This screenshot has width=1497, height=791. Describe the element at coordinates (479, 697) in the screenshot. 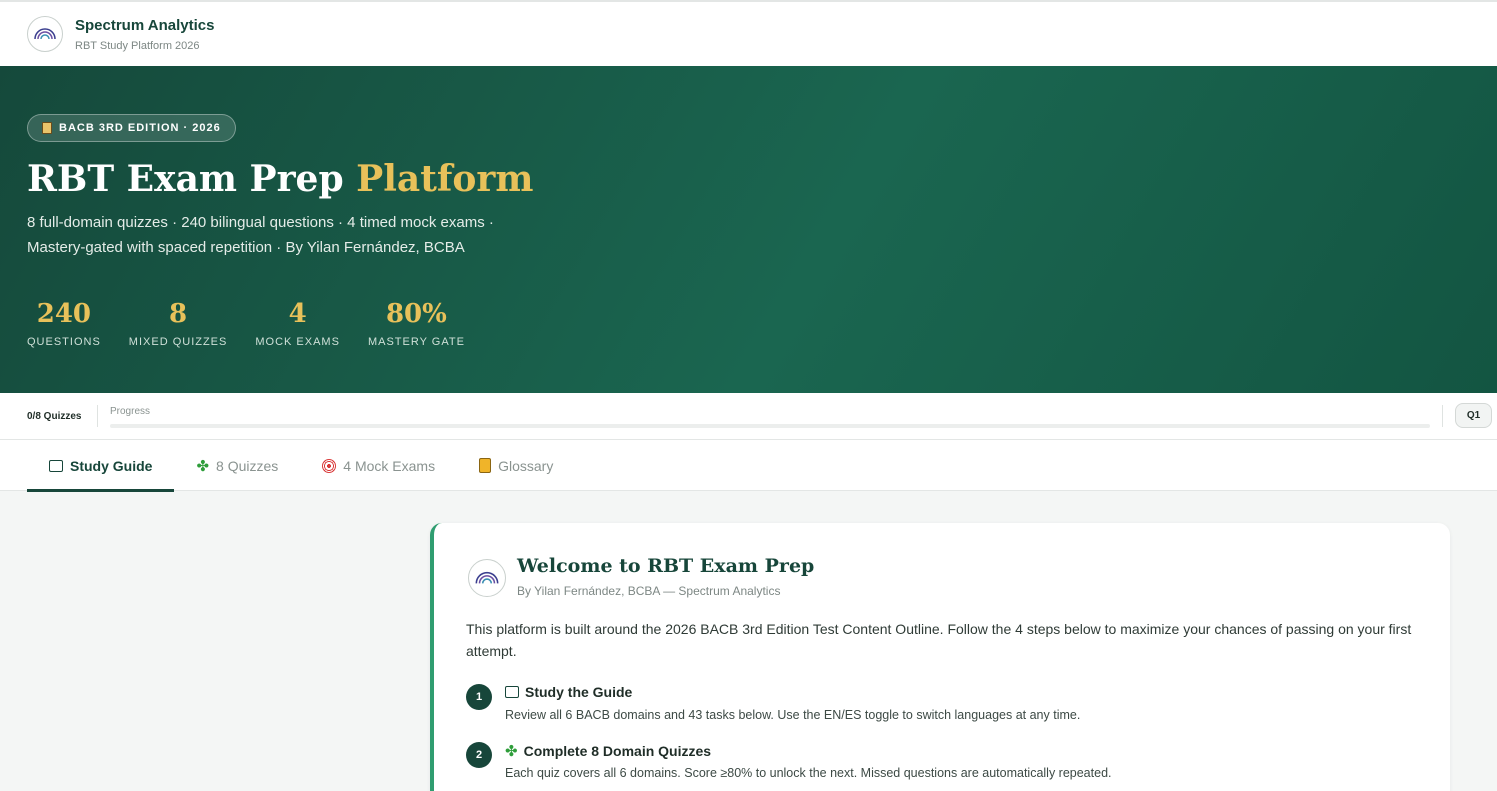

I see `step-number: 1` at that location.